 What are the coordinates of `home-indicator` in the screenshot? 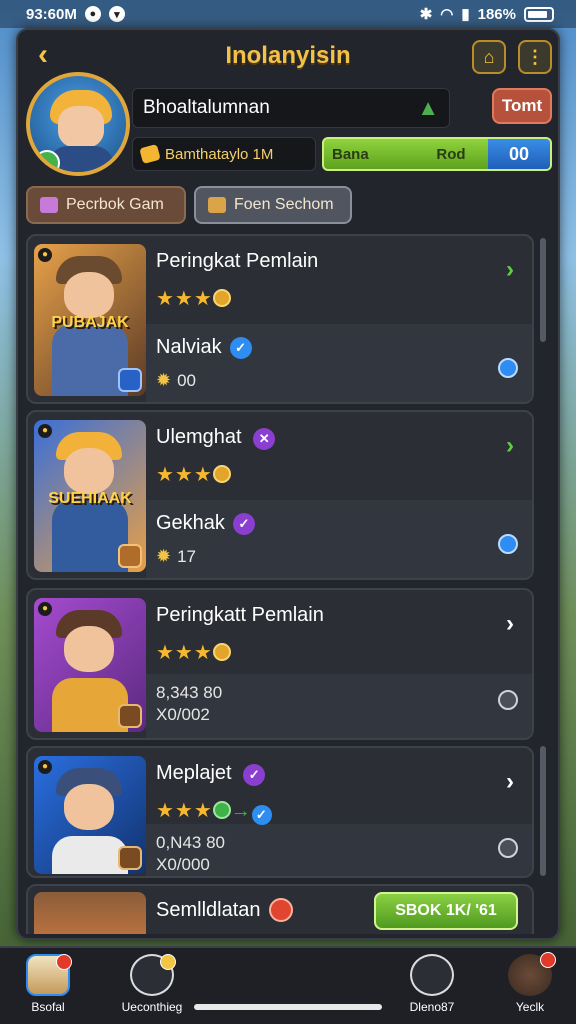 It's located at (288, 1007).